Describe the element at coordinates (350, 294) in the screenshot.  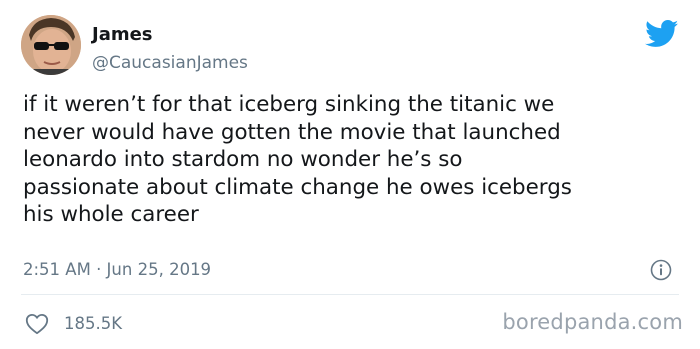
I see `divider` at that location.